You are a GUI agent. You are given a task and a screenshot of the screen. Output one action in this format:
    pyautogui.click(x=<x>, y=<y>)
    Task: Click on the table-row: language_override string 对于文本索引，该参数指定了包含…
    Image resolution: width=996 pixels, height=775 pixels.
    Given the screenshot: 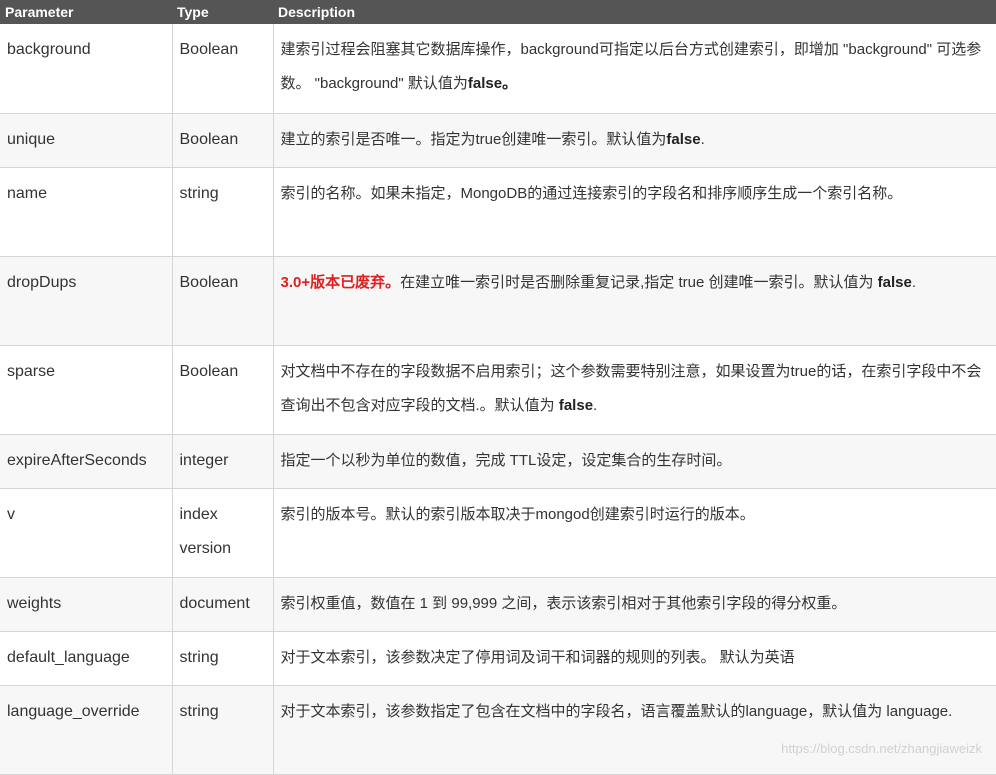 What is the action you would take?
    pyautogui.click(x=498, y=730)
    